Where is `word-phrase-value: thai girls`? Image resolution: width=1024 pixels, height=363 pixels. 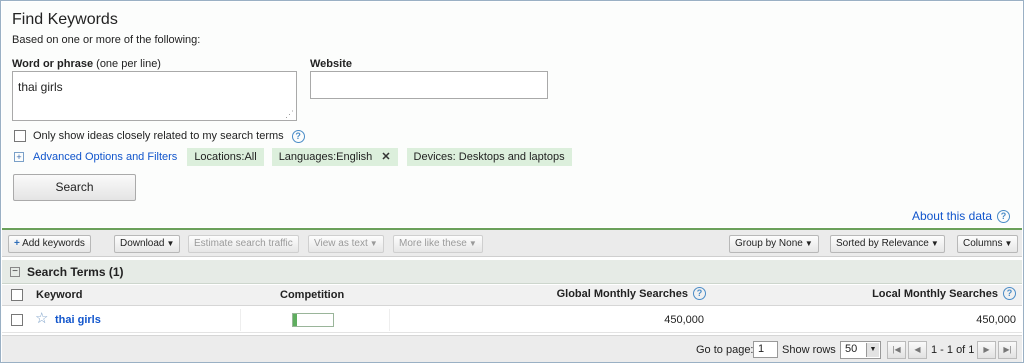
word-phrase-value: thai girls is located at coordinates (40, 87).